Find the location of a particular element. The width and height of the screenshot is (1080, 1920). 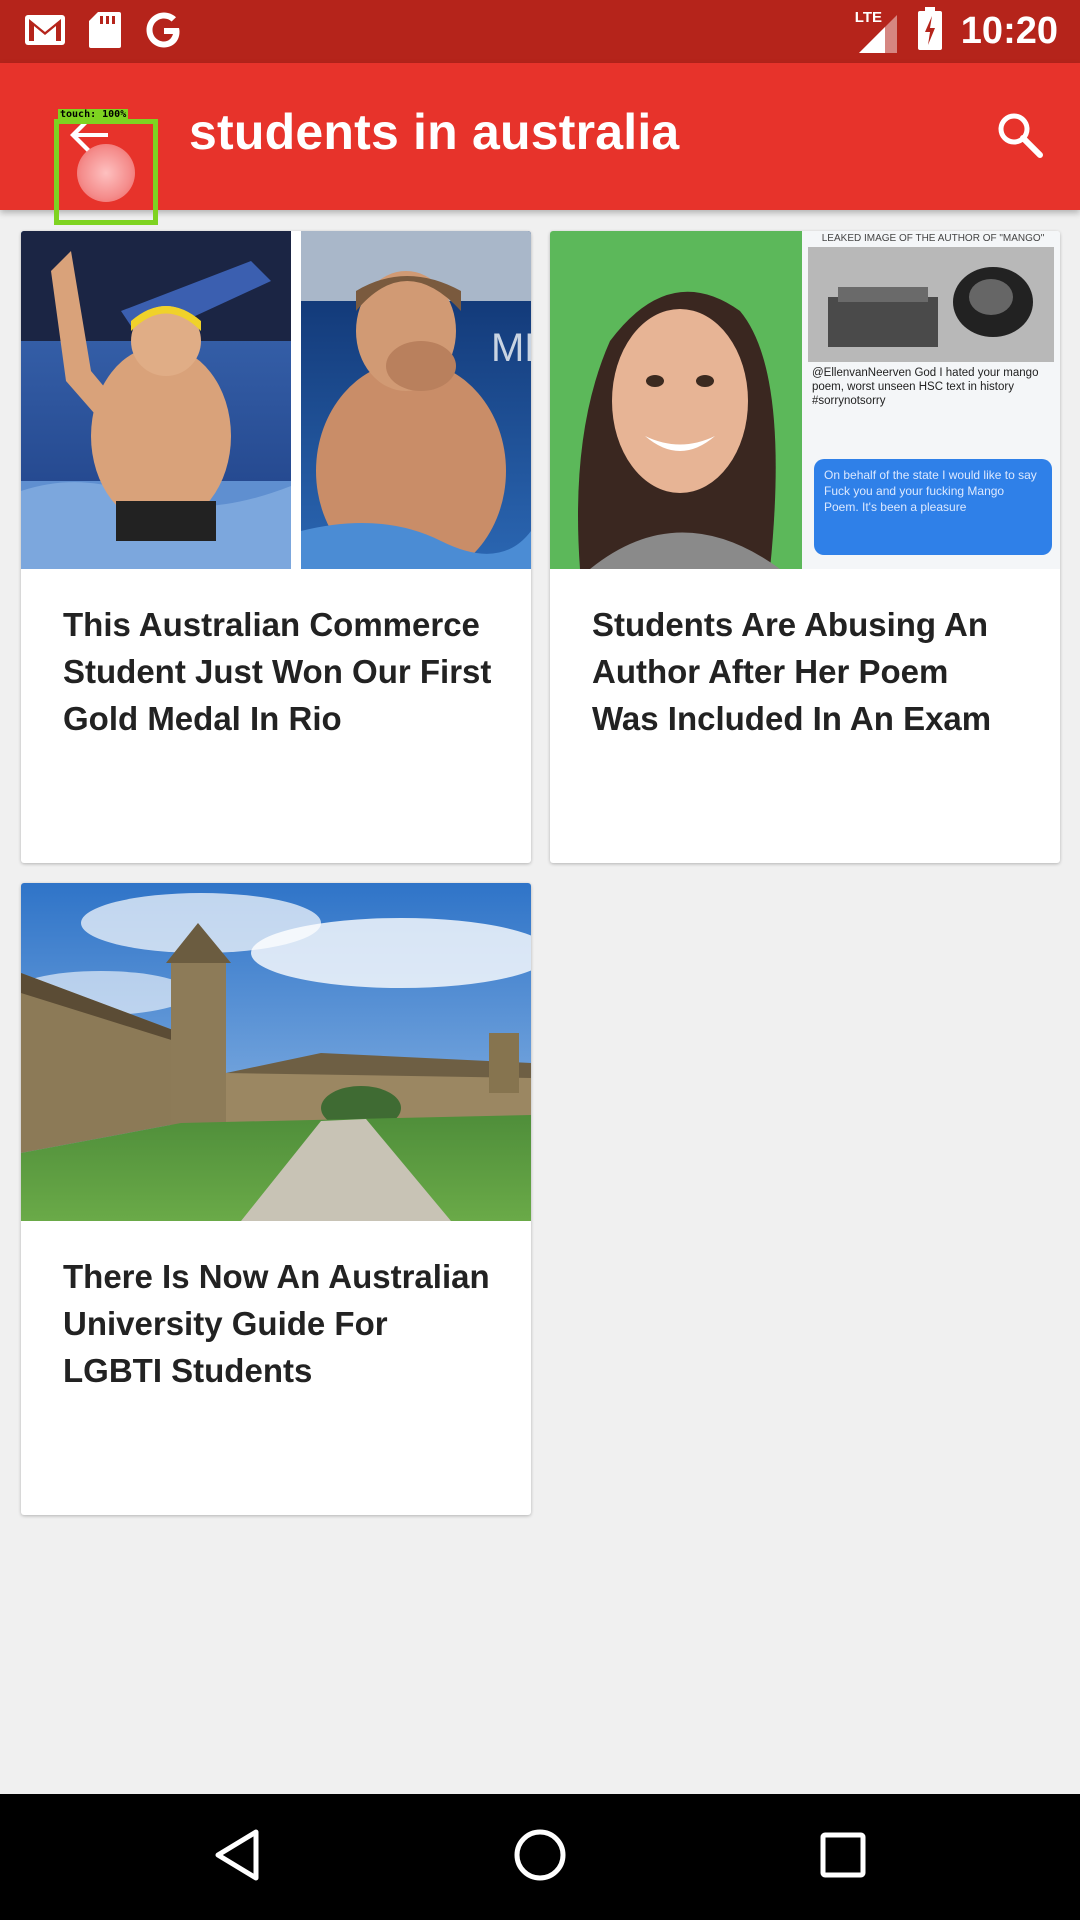

system-nav-bar is located at coordinates (540, 1857).